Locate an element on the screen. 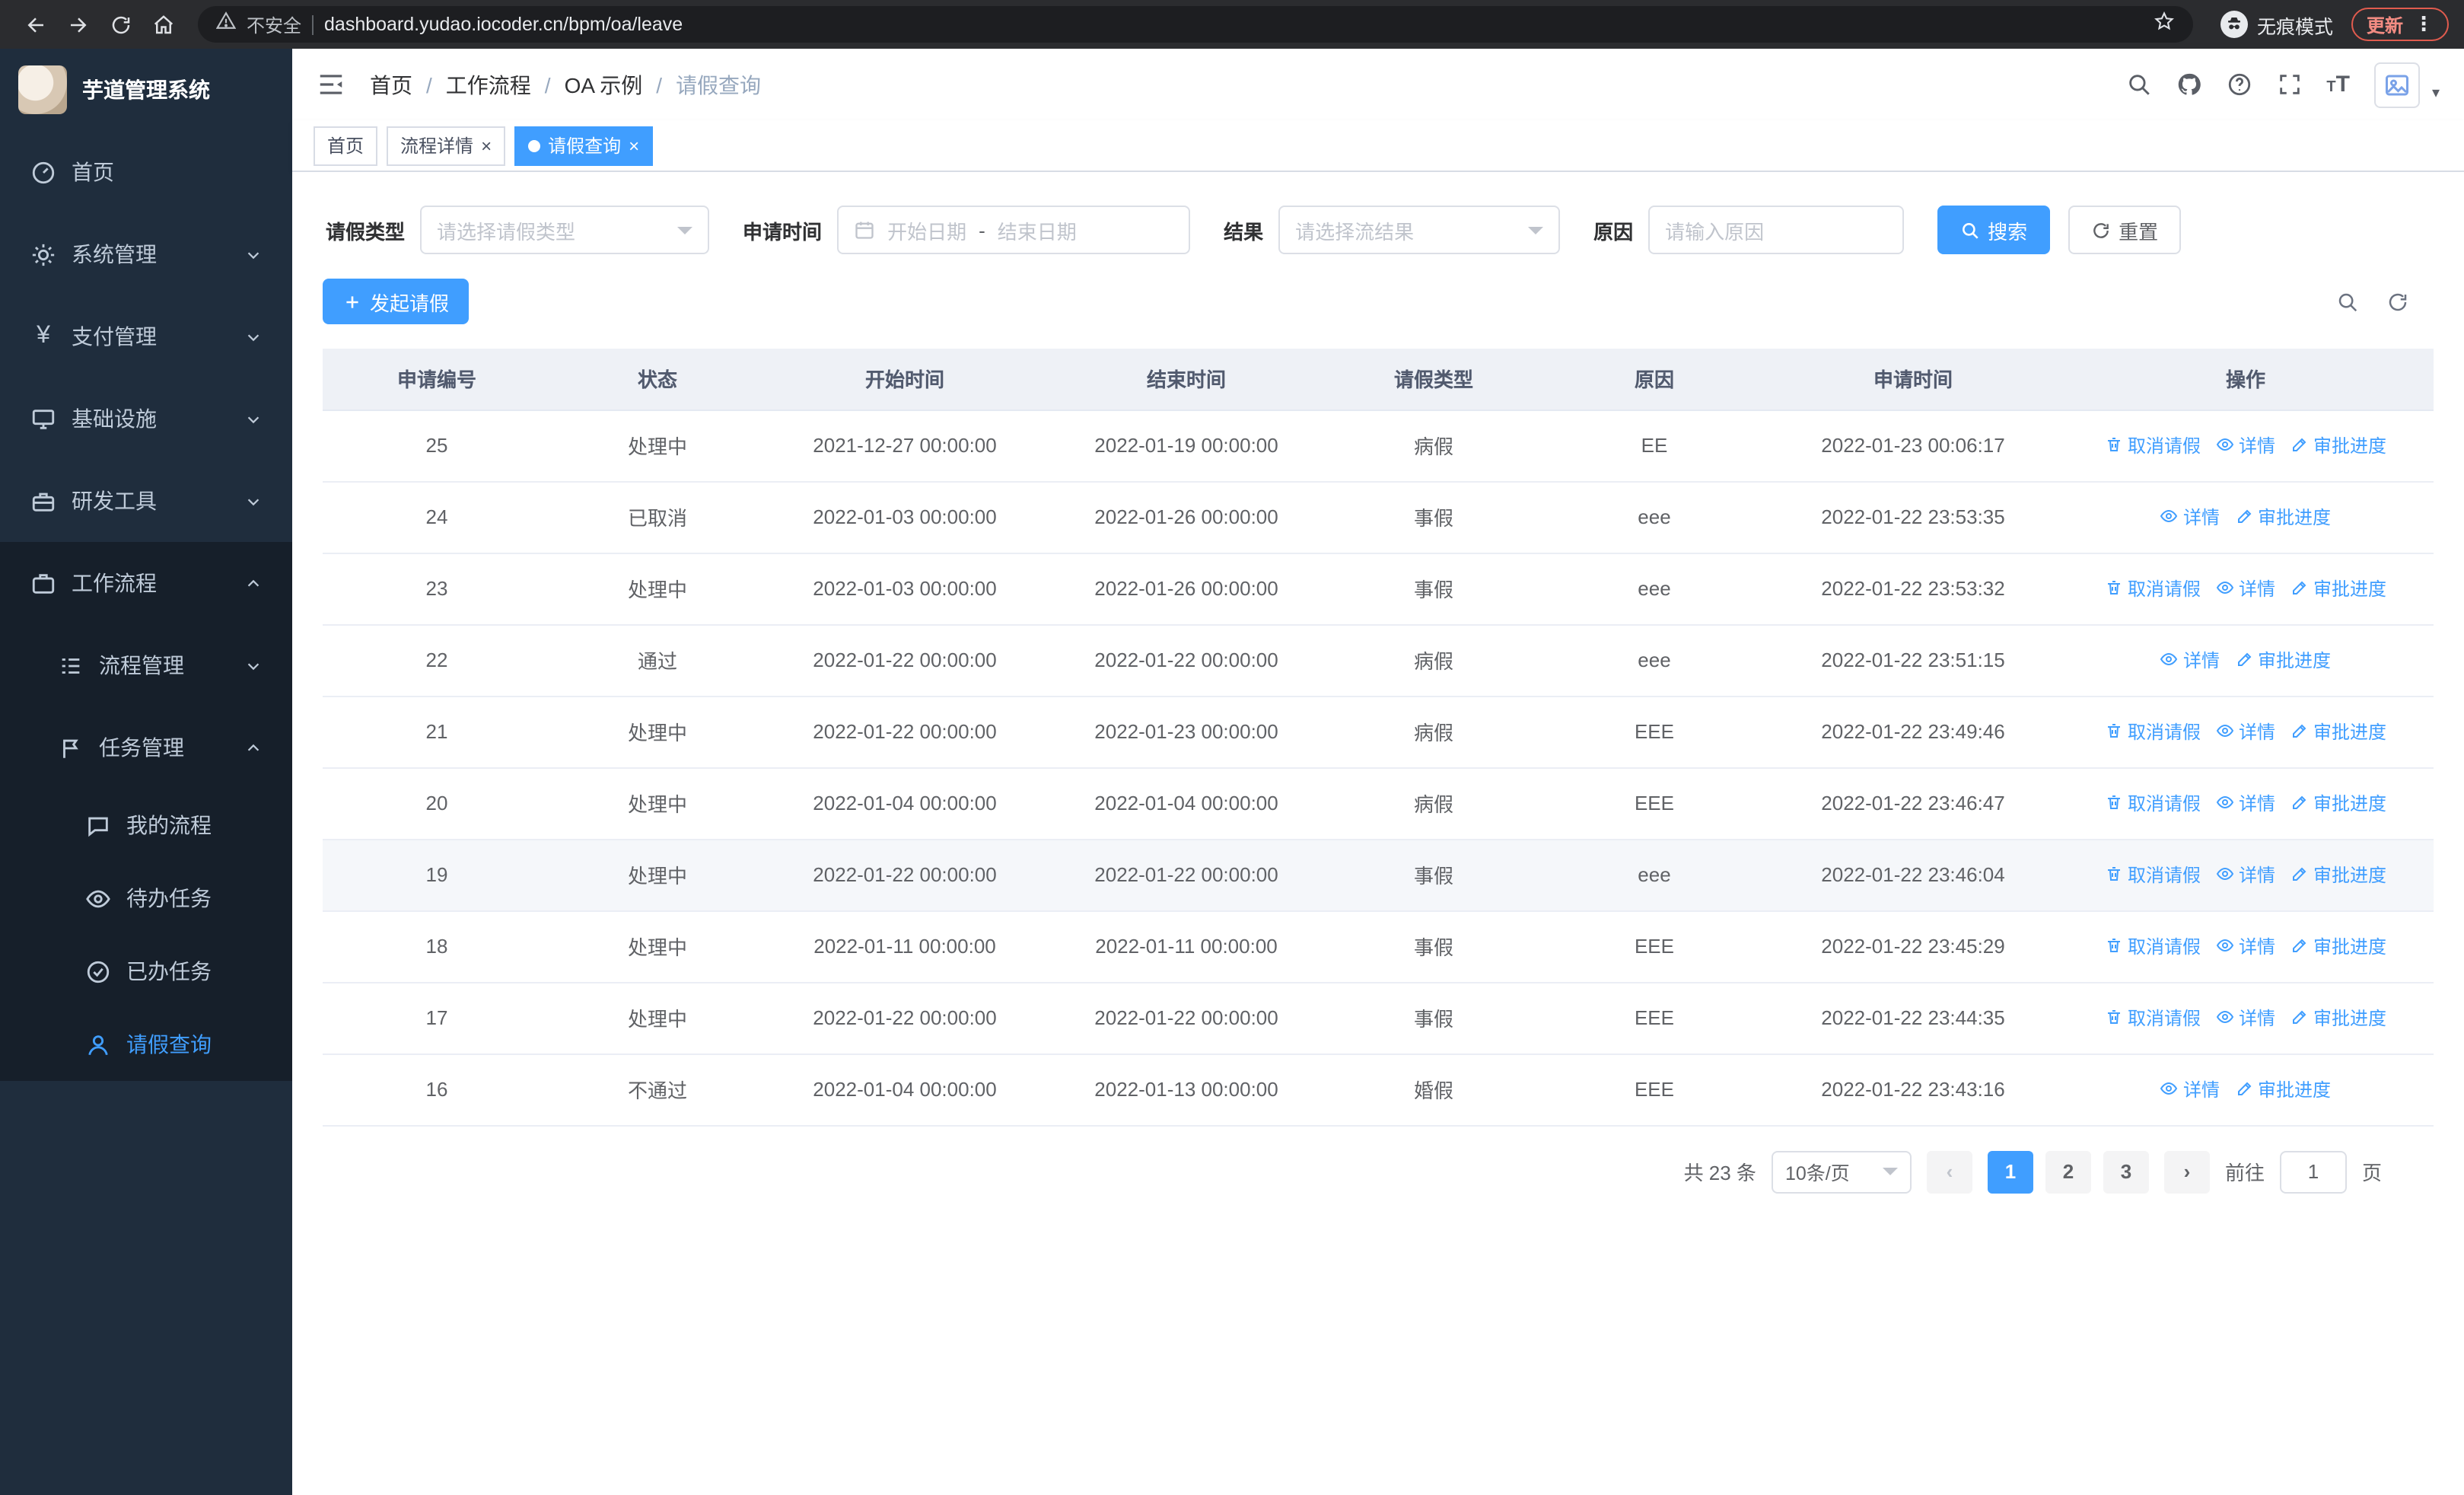  github-icon is located at coordinates (2188, 85).